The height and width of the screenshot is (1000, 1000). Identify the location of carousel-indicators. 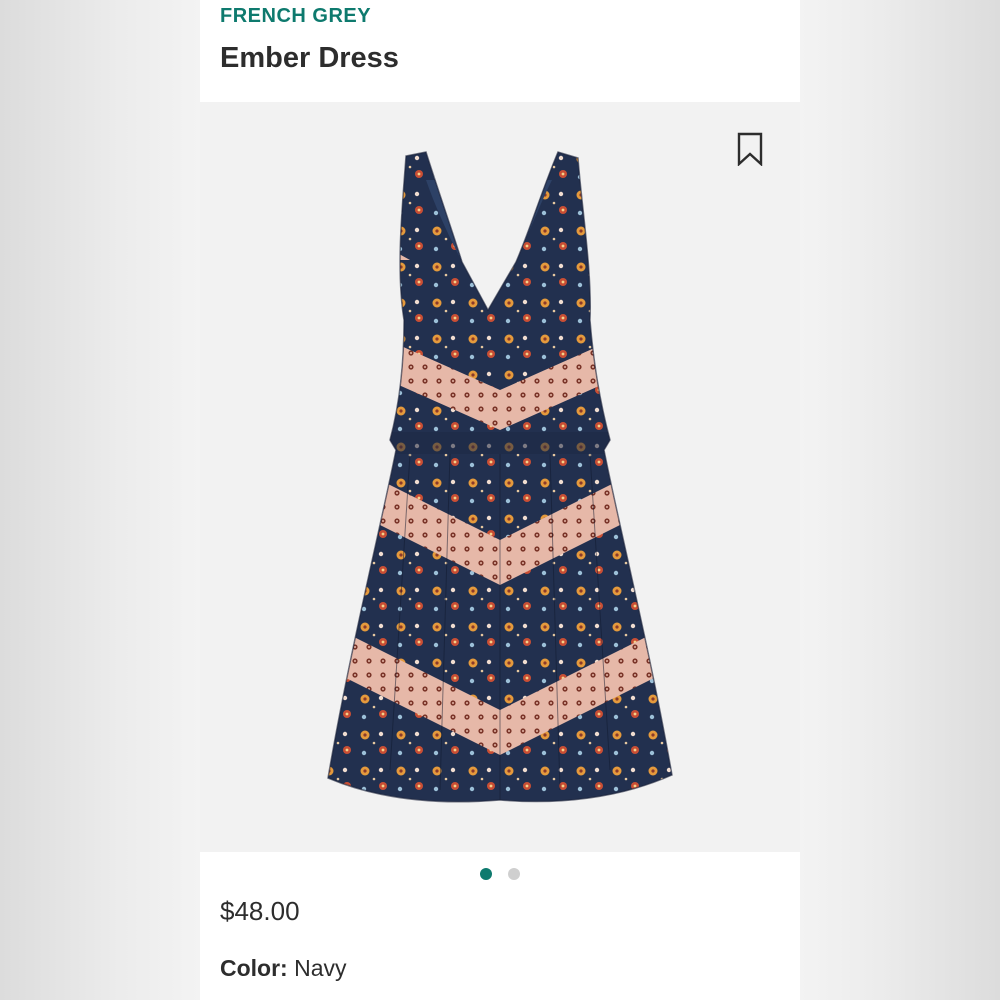
(500, 874).